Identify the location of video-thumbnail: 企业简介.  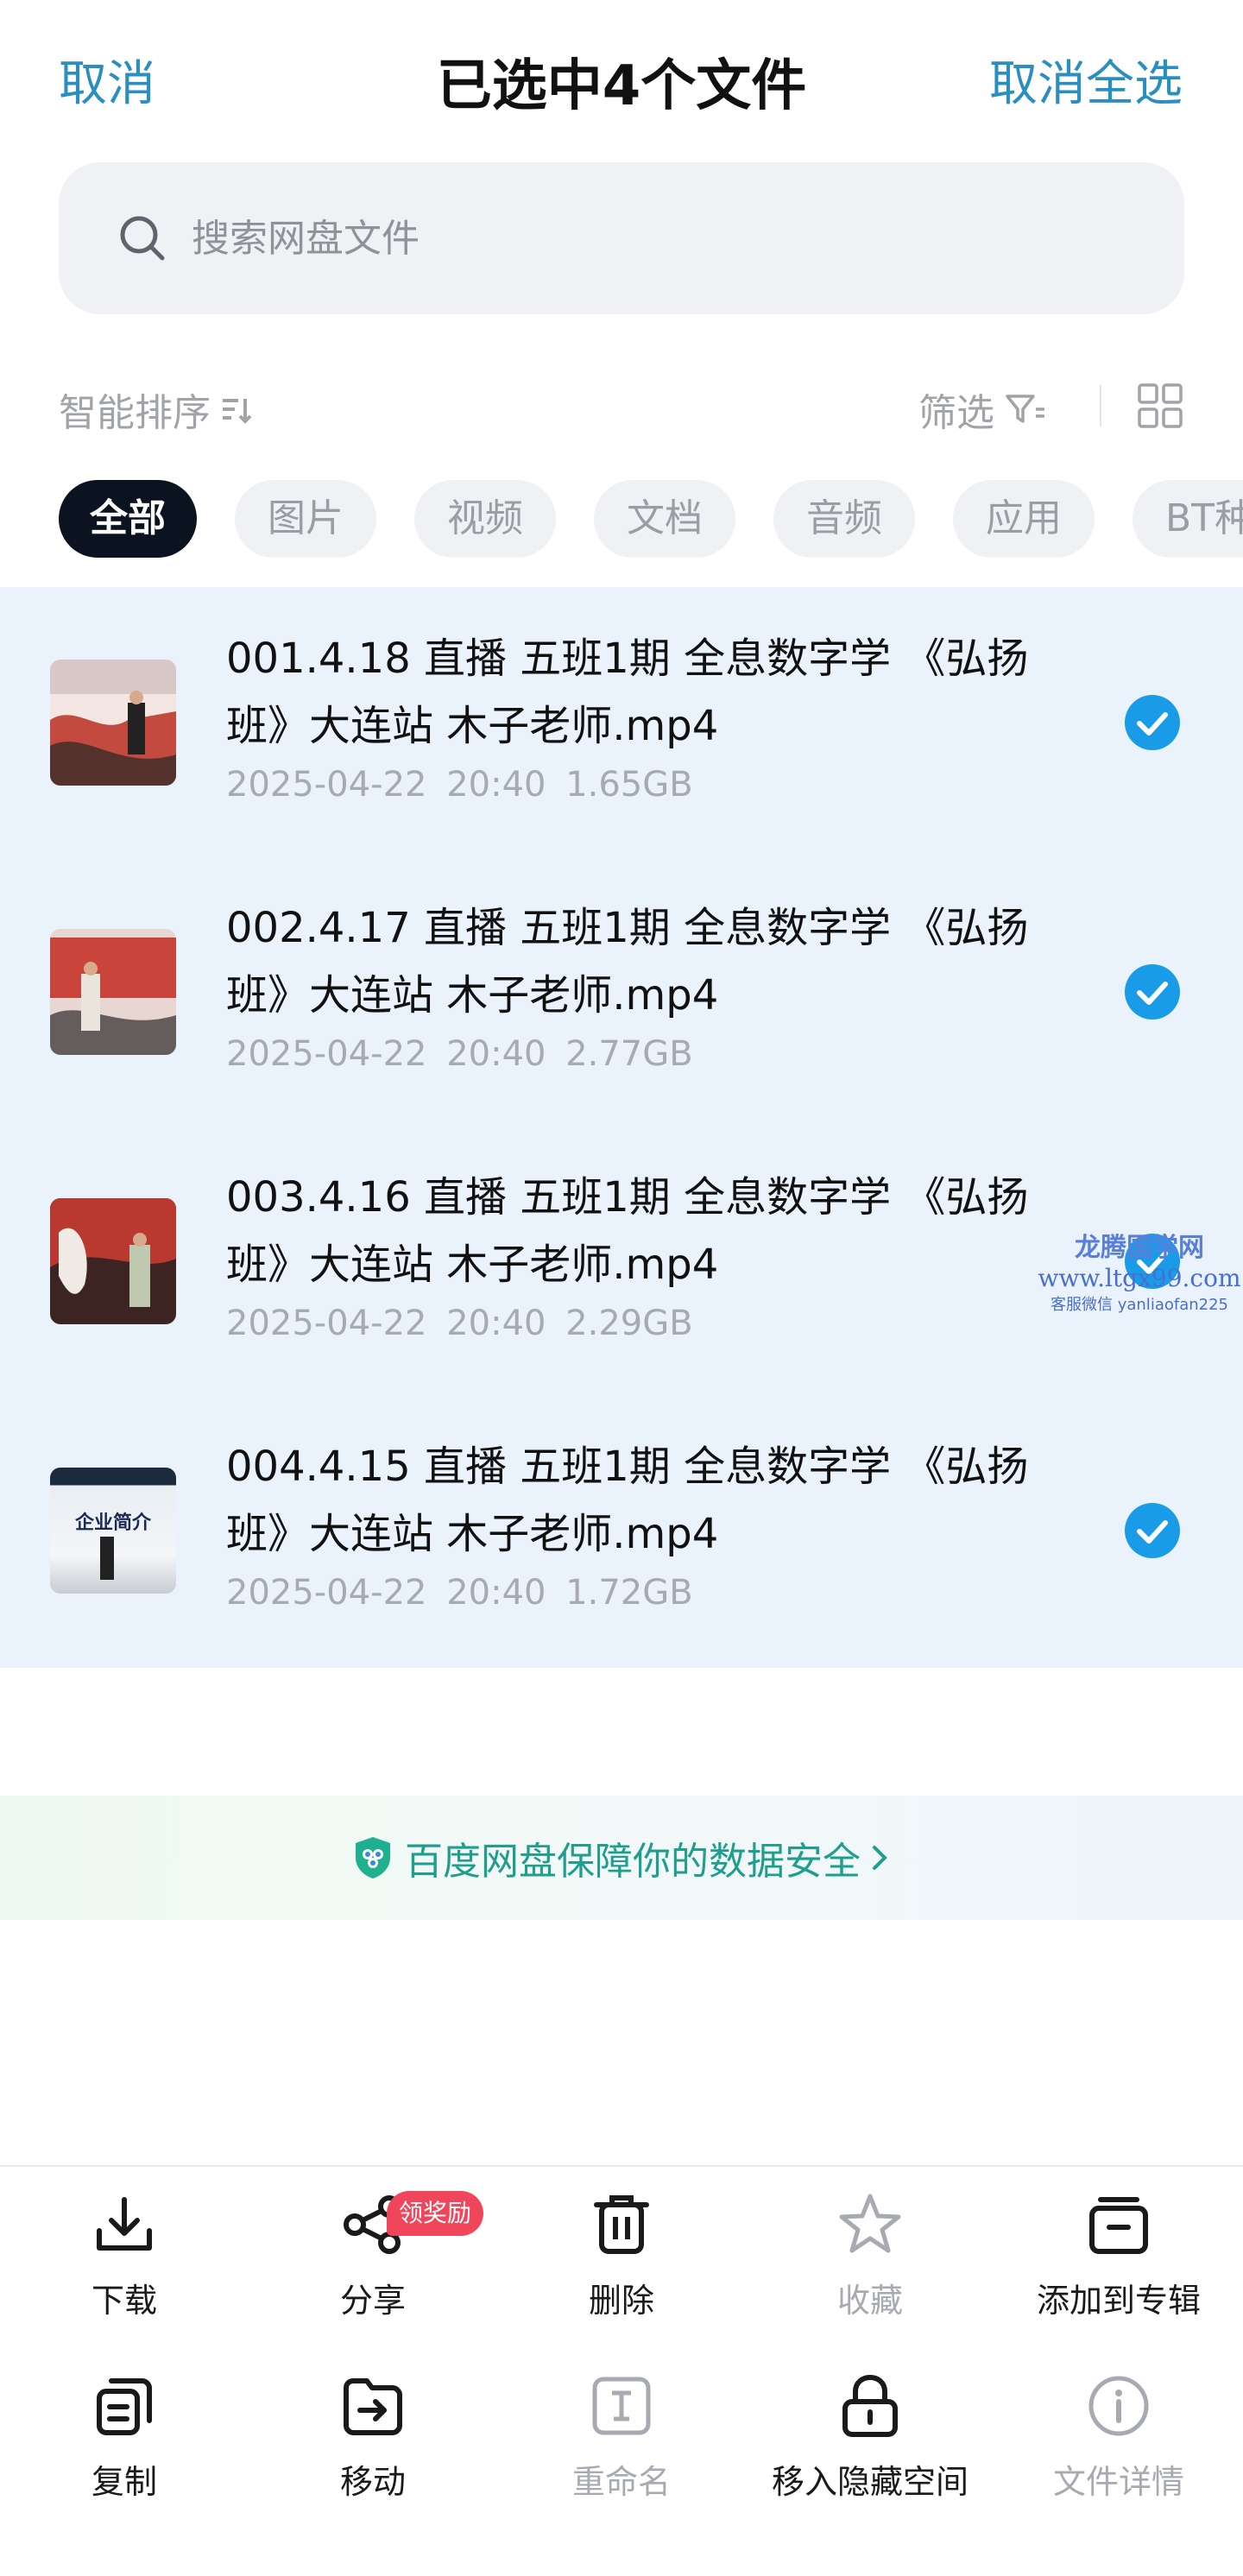
(113, 1531).